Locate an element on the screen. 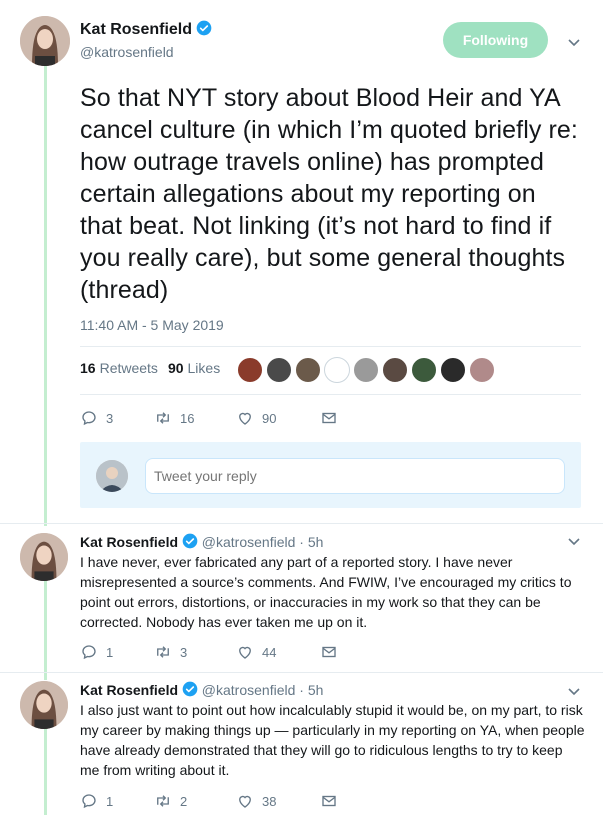 The height and width of the screenshot is (815, 603). tweet-actions: 1 3 44 is located at coordinates (209, 652).